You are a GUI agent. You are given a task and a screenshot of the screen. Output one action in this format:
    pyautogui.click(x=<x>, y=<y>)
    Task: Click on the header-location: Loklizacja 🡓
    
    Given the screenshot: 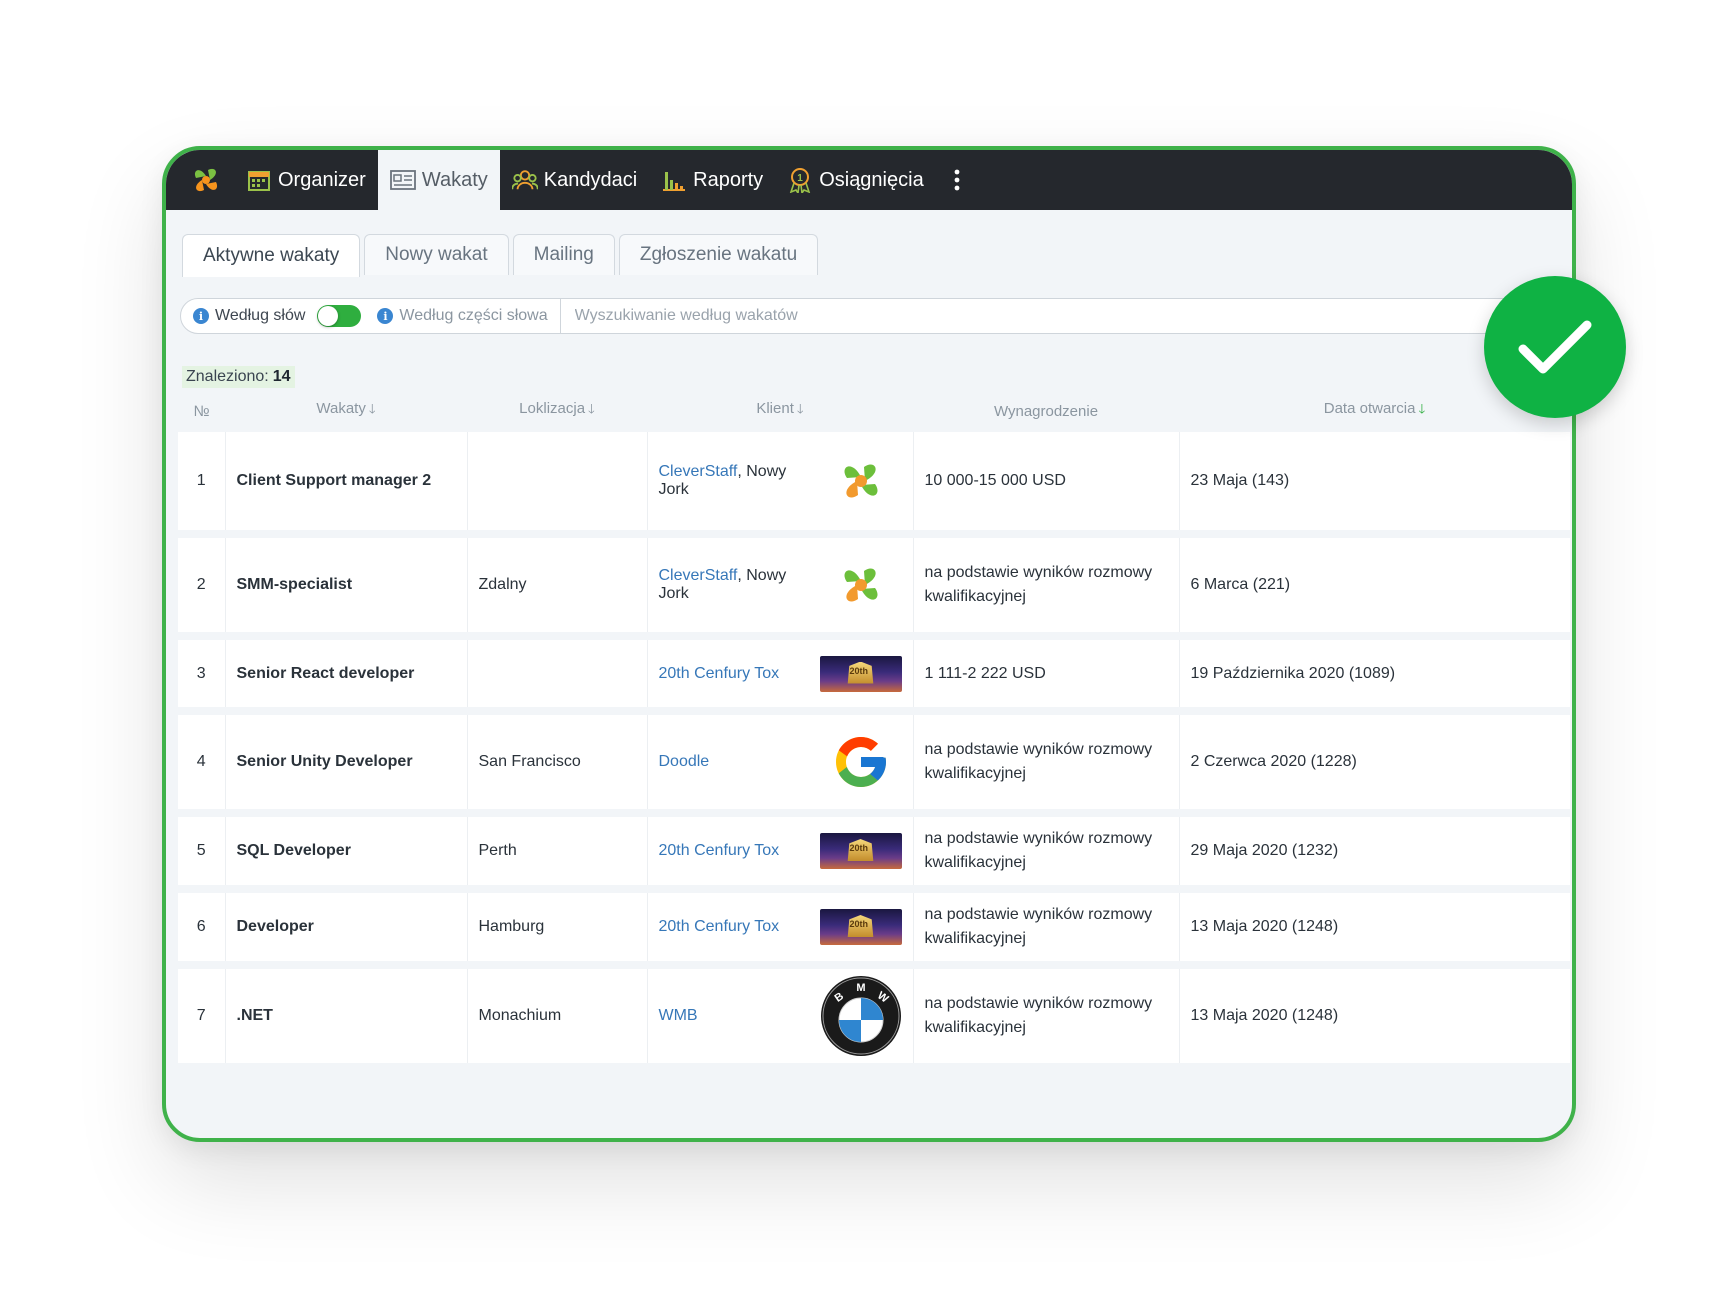 What is the action you would take?
    pyautogui.click(x=557, y=411)
    